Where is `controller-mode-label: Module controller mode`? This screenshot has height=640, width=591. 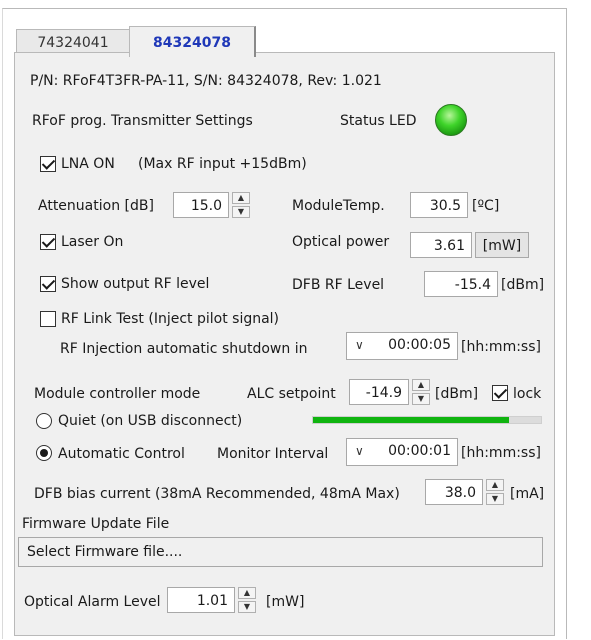
controller-mode-label: Module controller mode is located at coordinates (117, 394).